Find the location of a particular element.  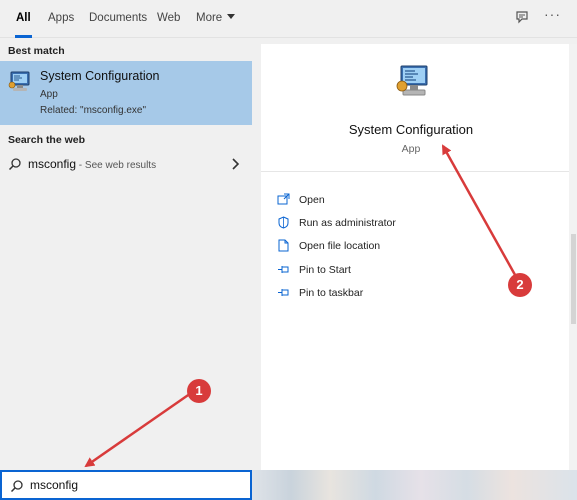

action-label: Open file location is located at coordinates (340, 246).